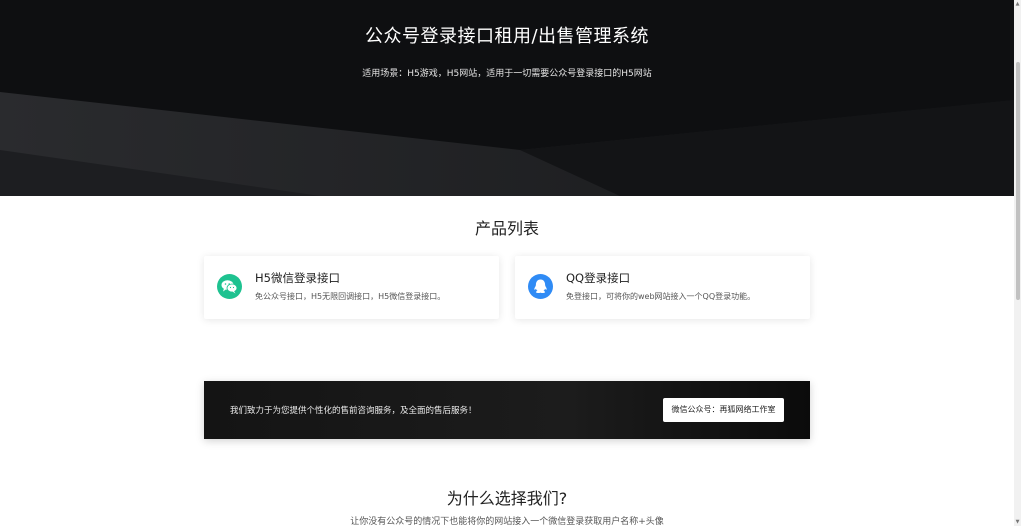 This screenshot has height=526, width=1021. Describe the element at coordinates (1018, 181) in the screenshot. I see `scrollbar-thumb` at that location.